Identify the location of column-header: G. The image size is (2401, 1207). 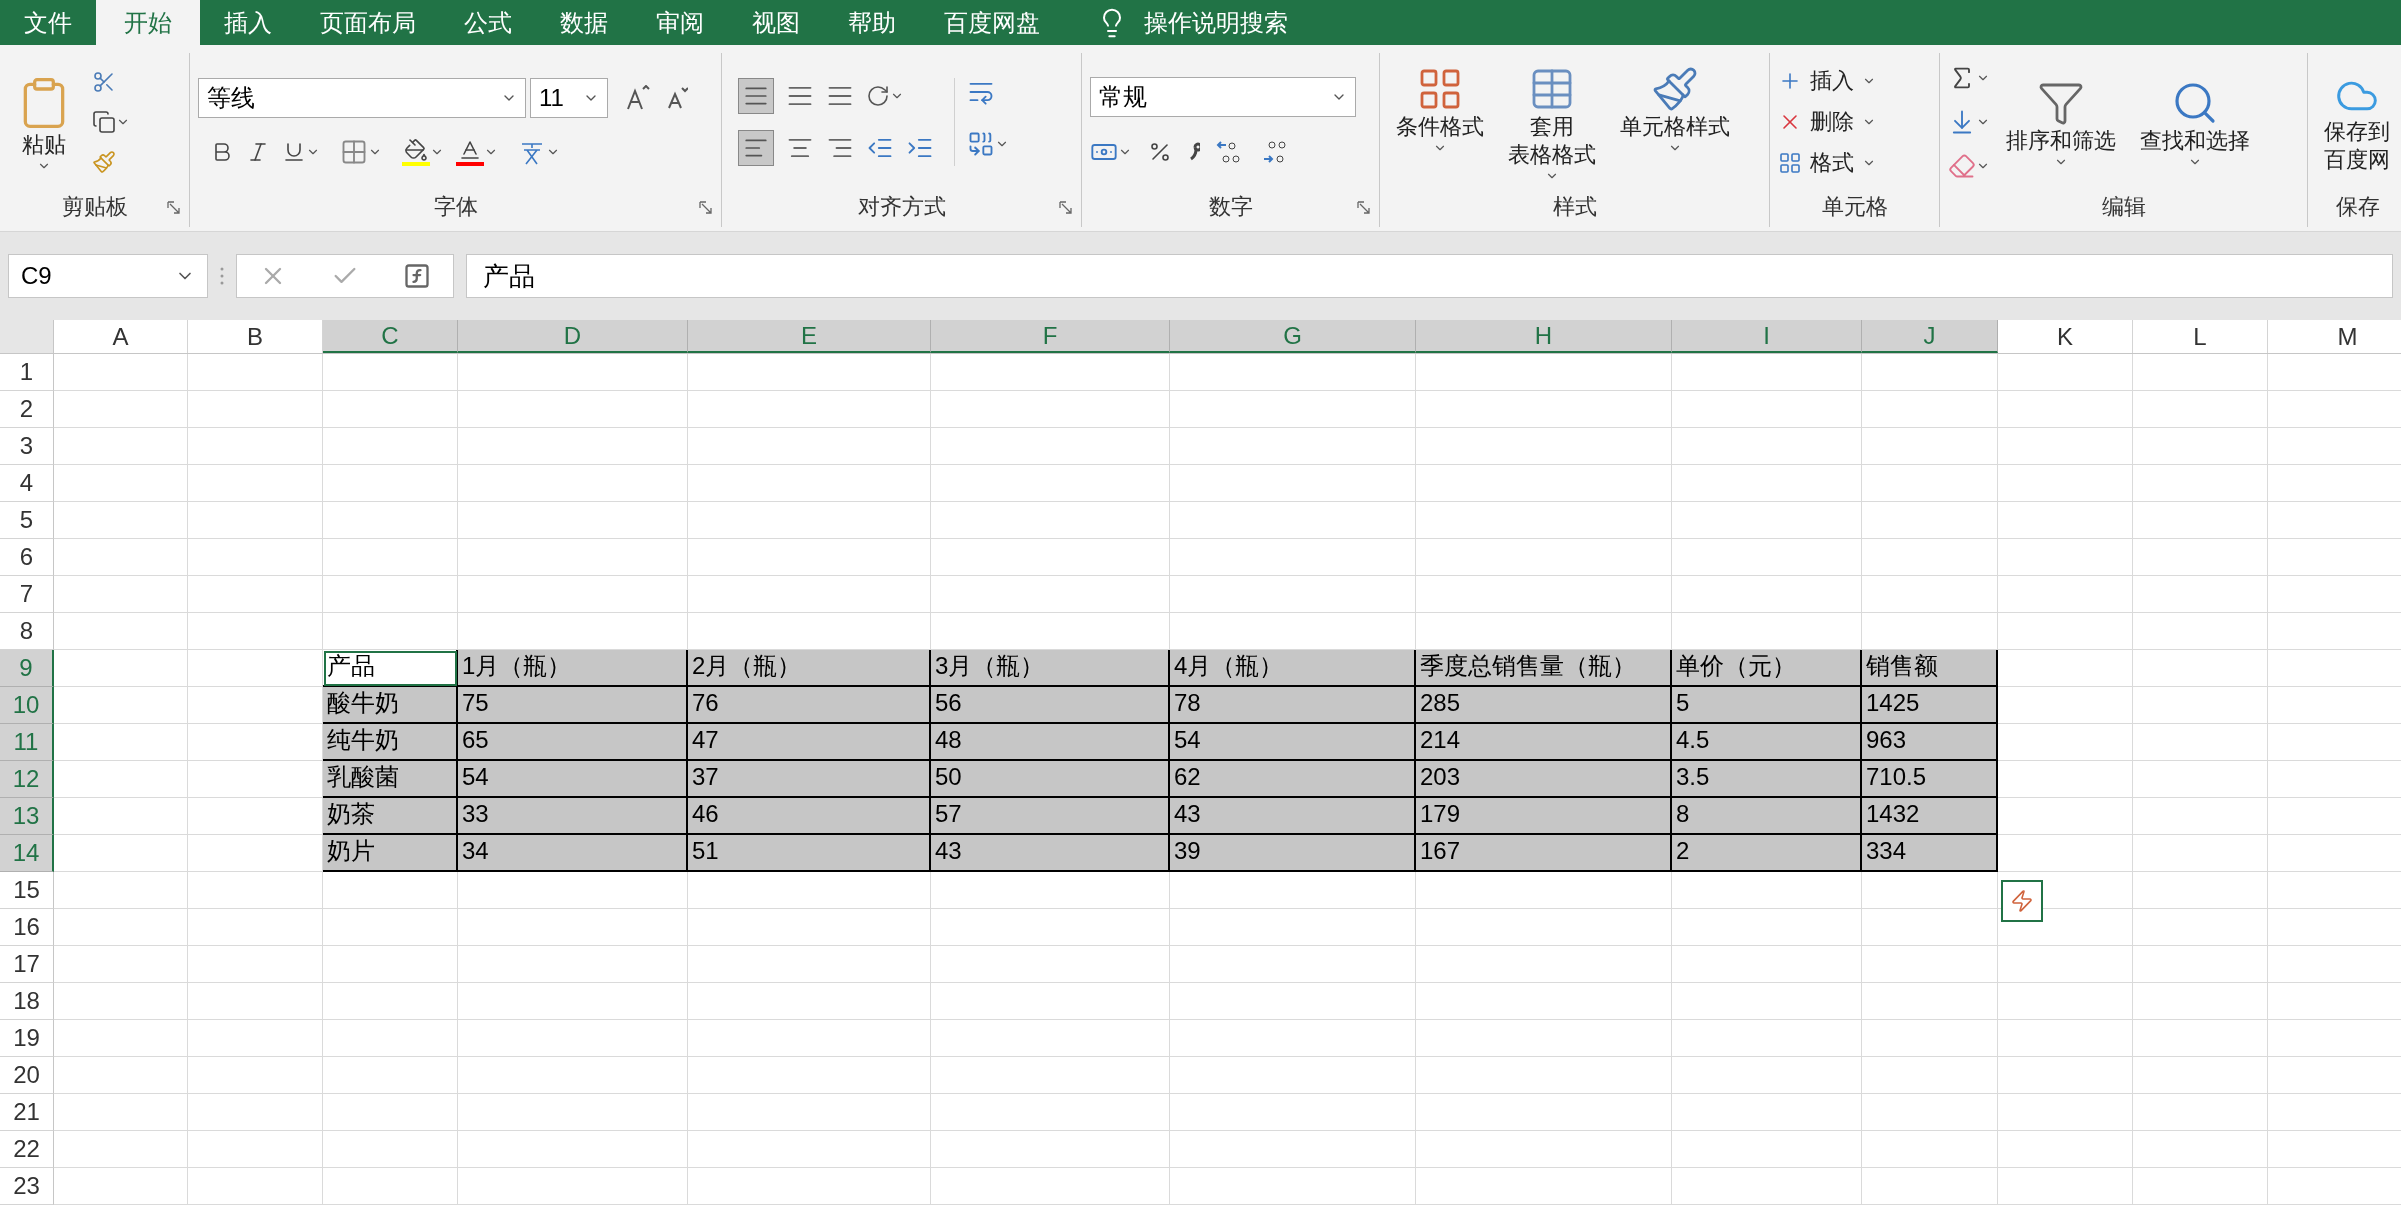
(1293, 336).